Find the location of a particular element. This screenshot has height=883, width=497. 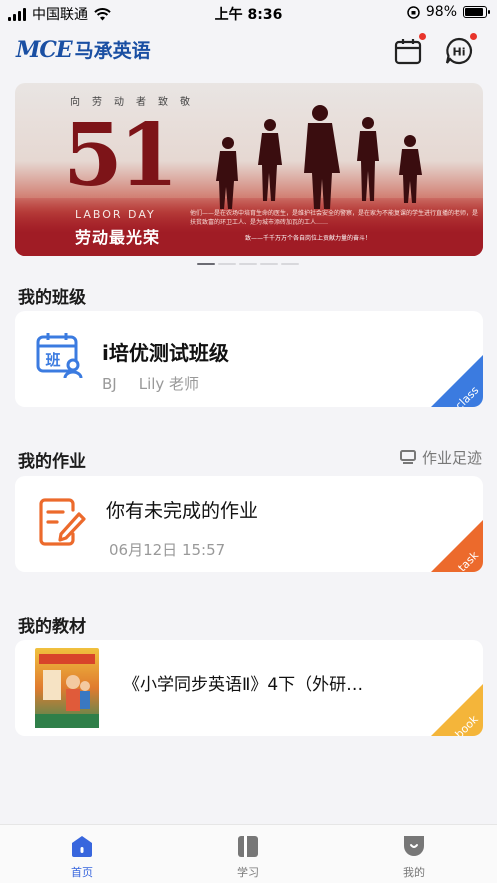

class-meta: BJ Lily 老师 is located at coordinates (150, 383).